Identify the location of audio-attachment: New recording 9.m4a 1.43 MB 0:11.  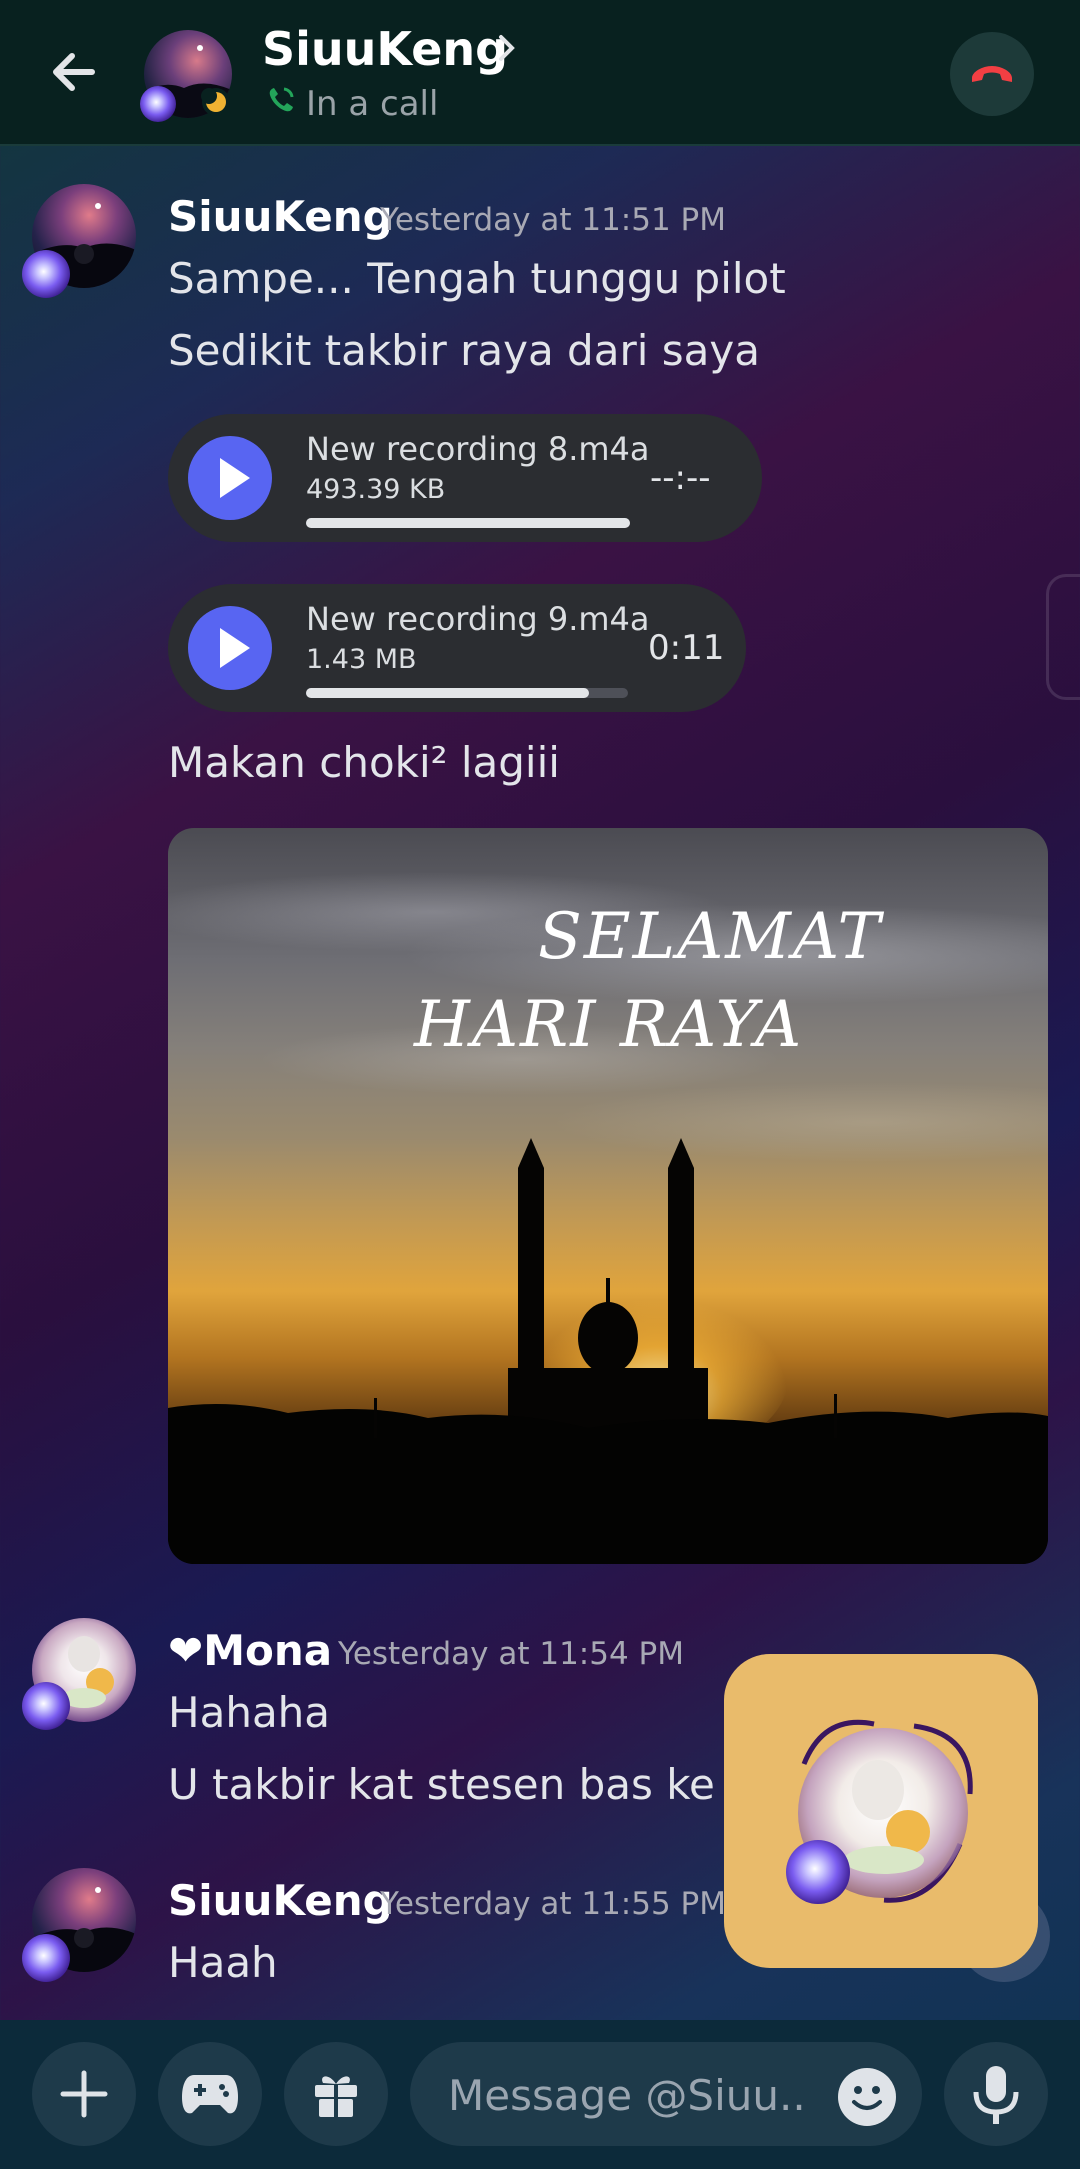
(457, 648).